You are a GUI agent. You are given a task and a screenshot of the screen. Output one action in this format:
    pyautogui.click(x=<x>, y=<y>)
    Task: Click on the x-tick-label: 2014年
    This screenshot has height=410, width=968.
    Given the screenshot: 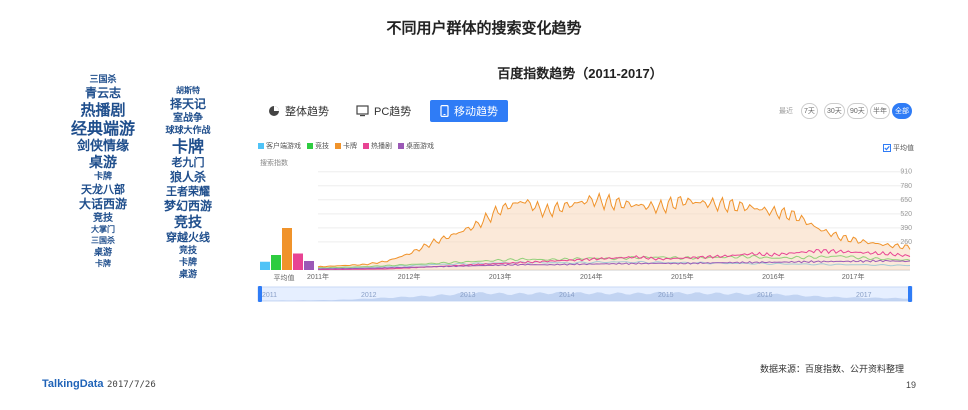 What is the action you would take?
    pyautogui.click(x=591, y=276)
    